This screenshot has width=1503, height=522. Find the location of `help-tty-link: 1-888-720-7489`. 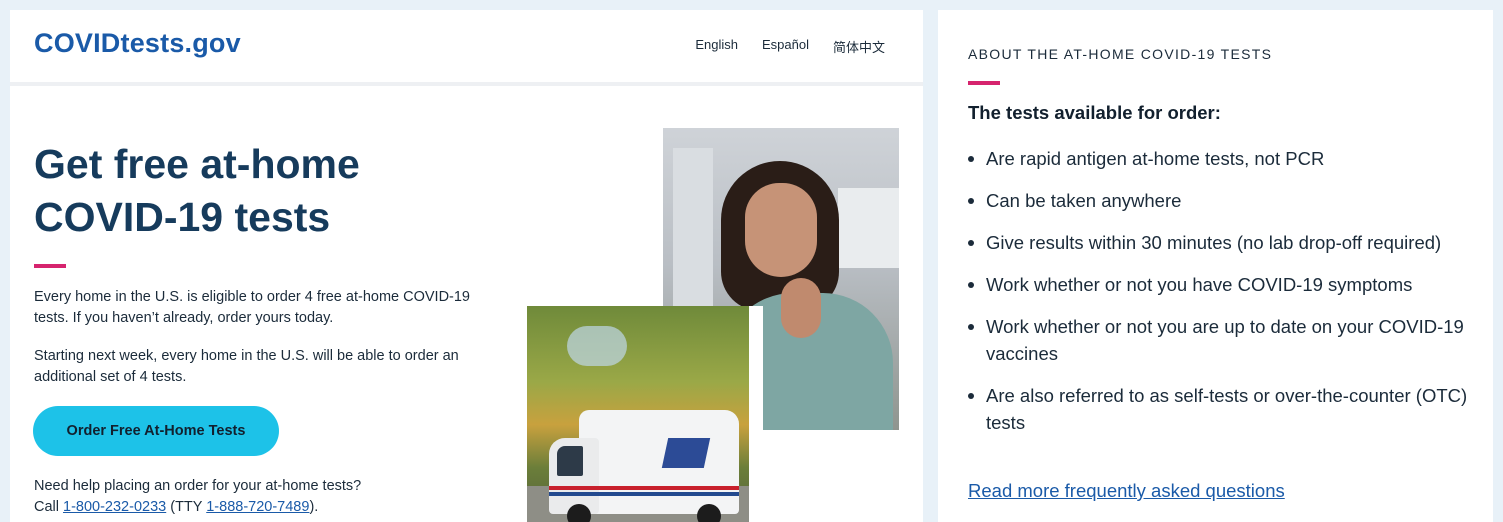

help-tty-link: 1-888-720-7489 is located at coordinates (257, 507).